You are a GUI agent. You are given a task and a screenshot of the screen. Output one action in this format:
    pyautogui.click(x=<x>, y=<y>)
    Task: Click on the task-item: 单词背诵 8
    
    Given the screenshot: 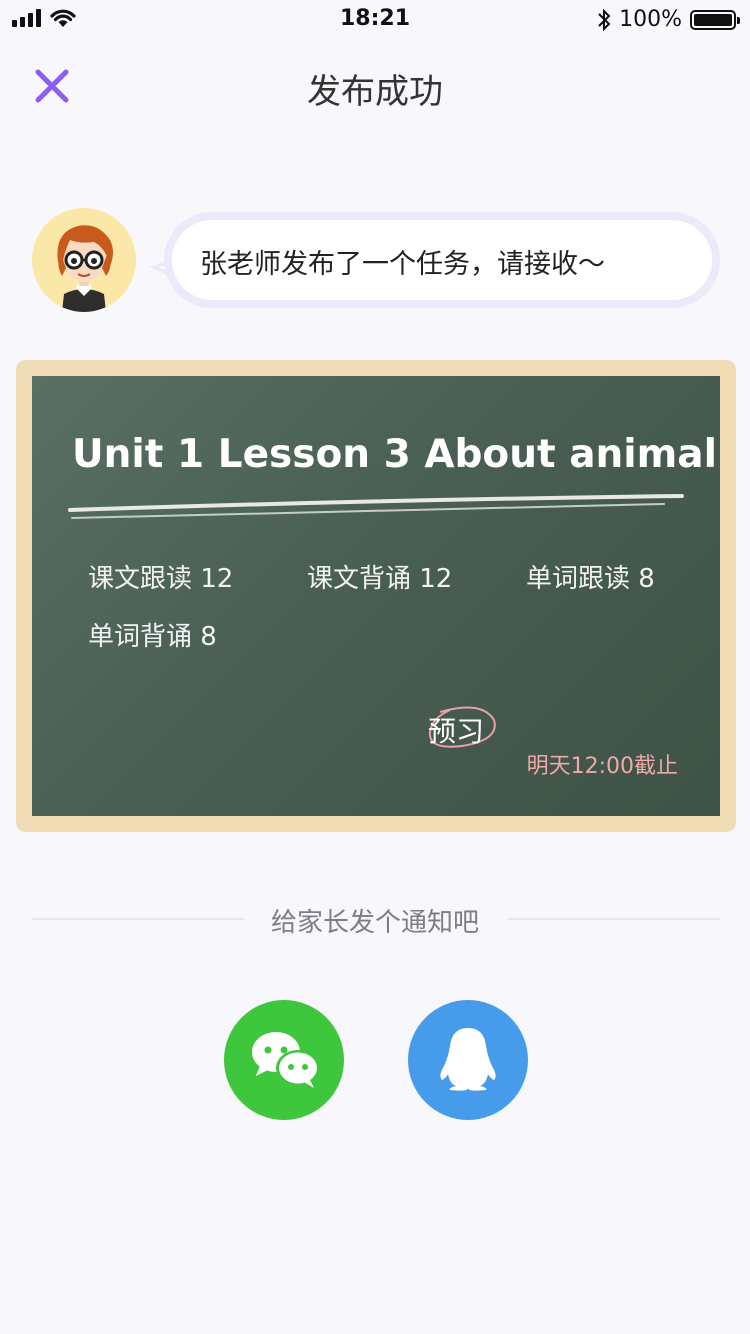 What is the action you would take?
    pyautogui.click(x=152, y=637)
    